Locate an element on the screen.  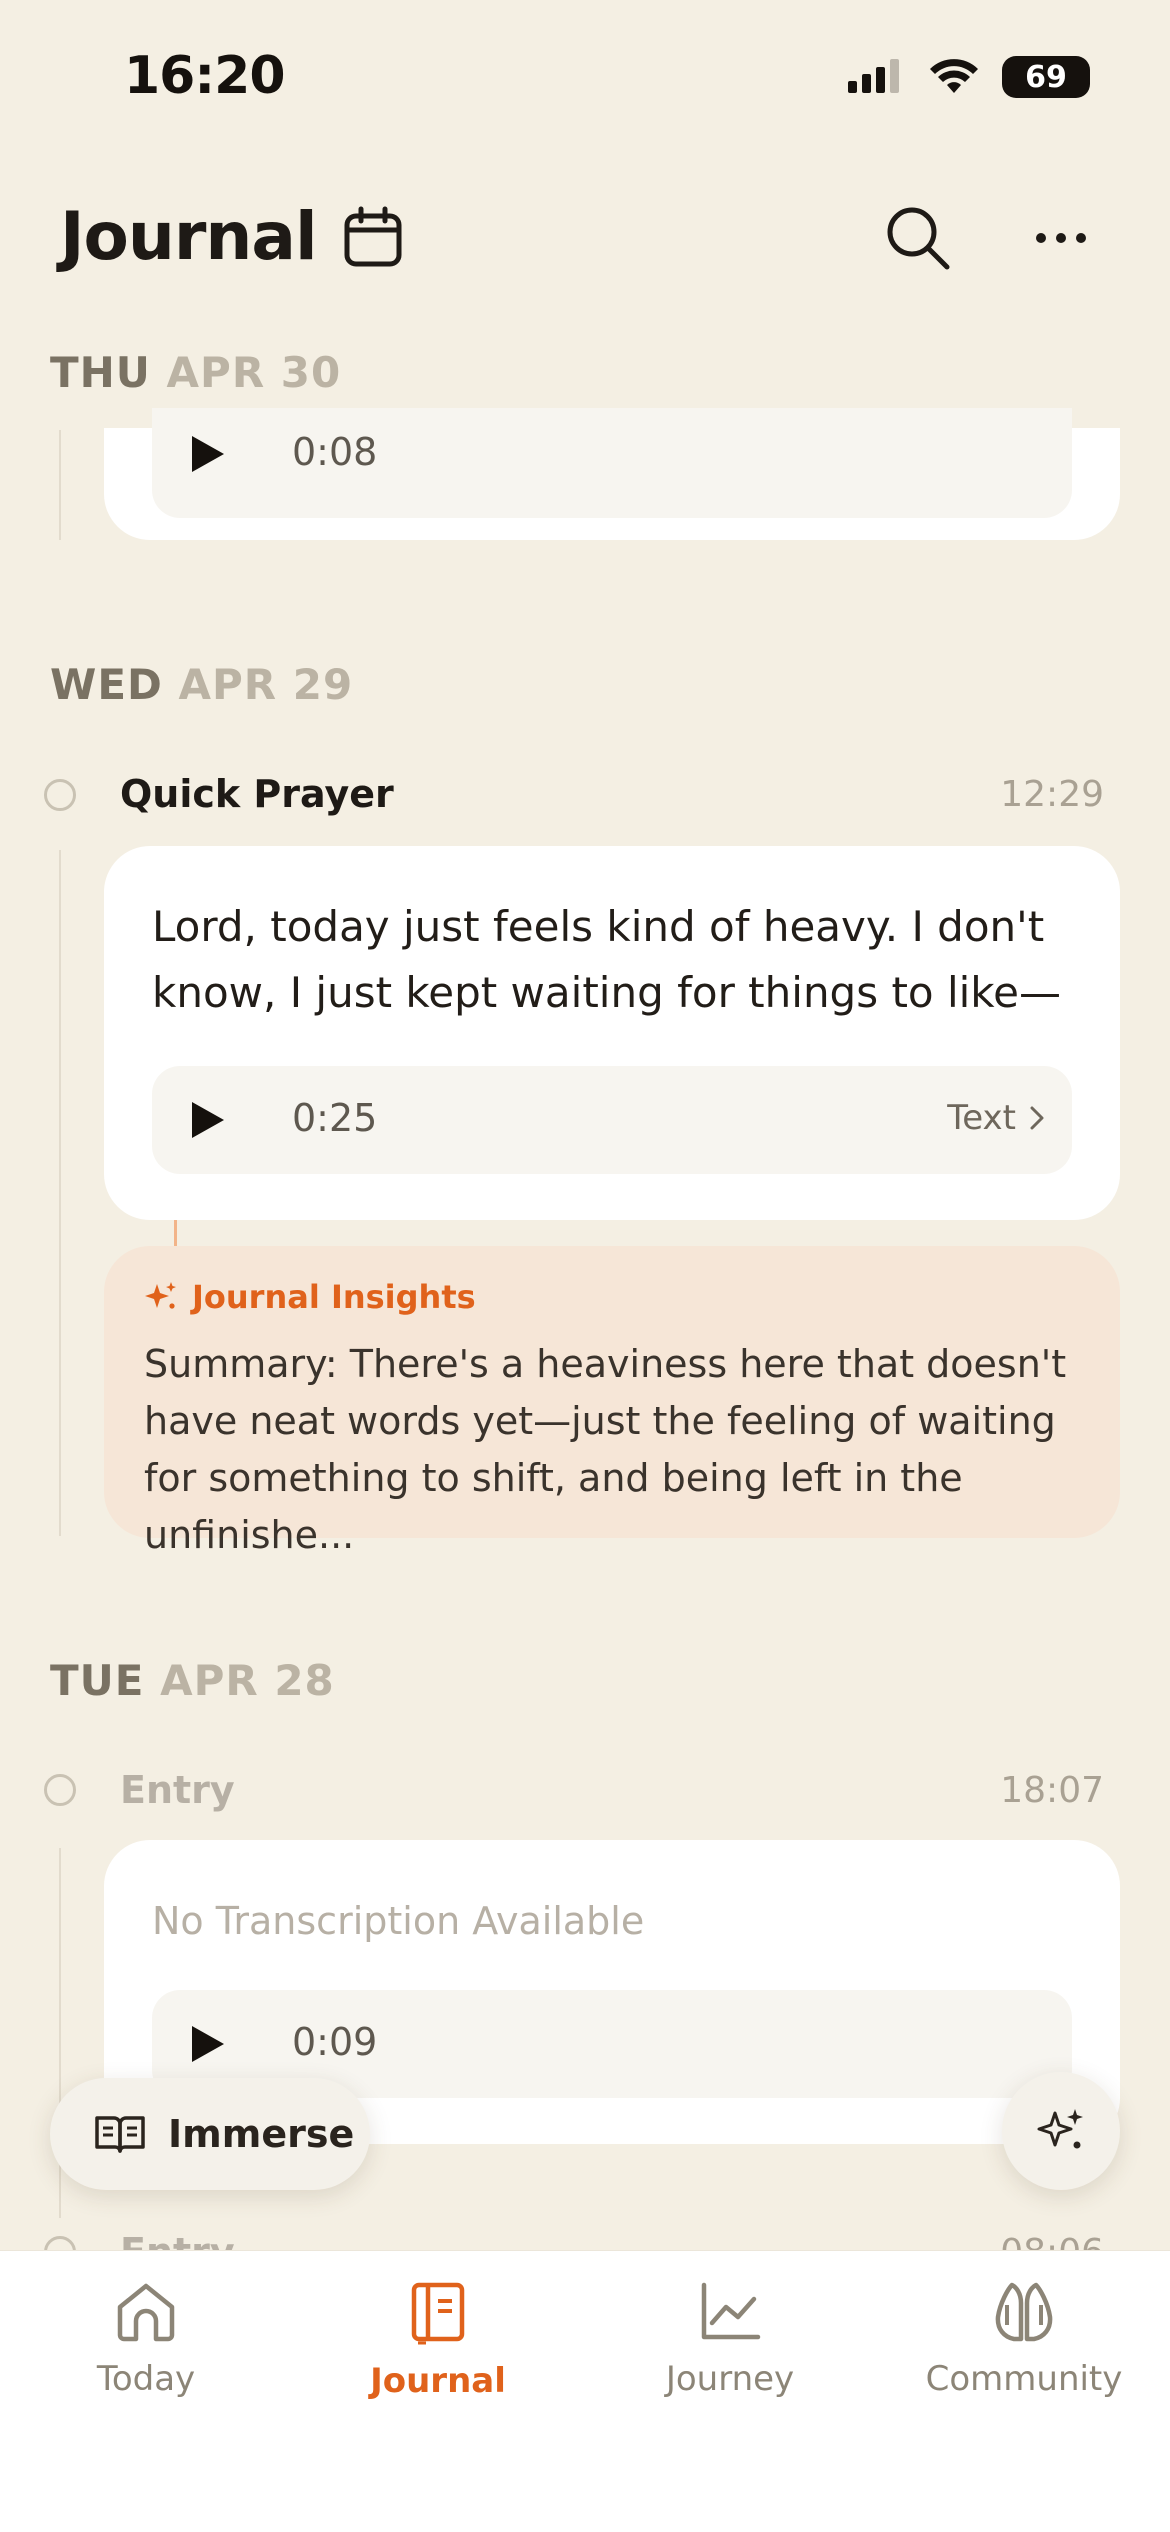
home-icon is located at coordinates (146, 2312).